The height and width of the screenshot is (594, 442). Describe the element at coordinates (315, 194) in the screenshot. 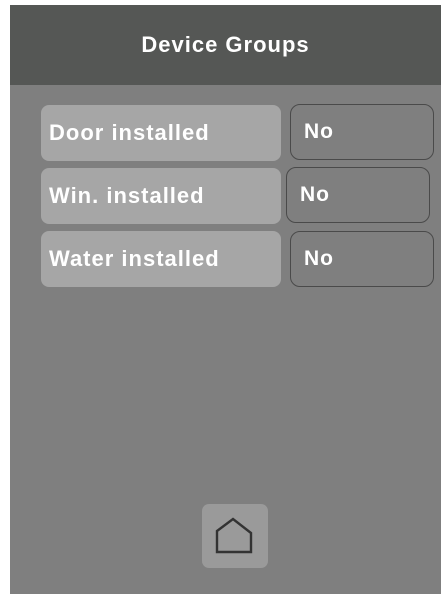

I see `window-installed-value: No` at that location.